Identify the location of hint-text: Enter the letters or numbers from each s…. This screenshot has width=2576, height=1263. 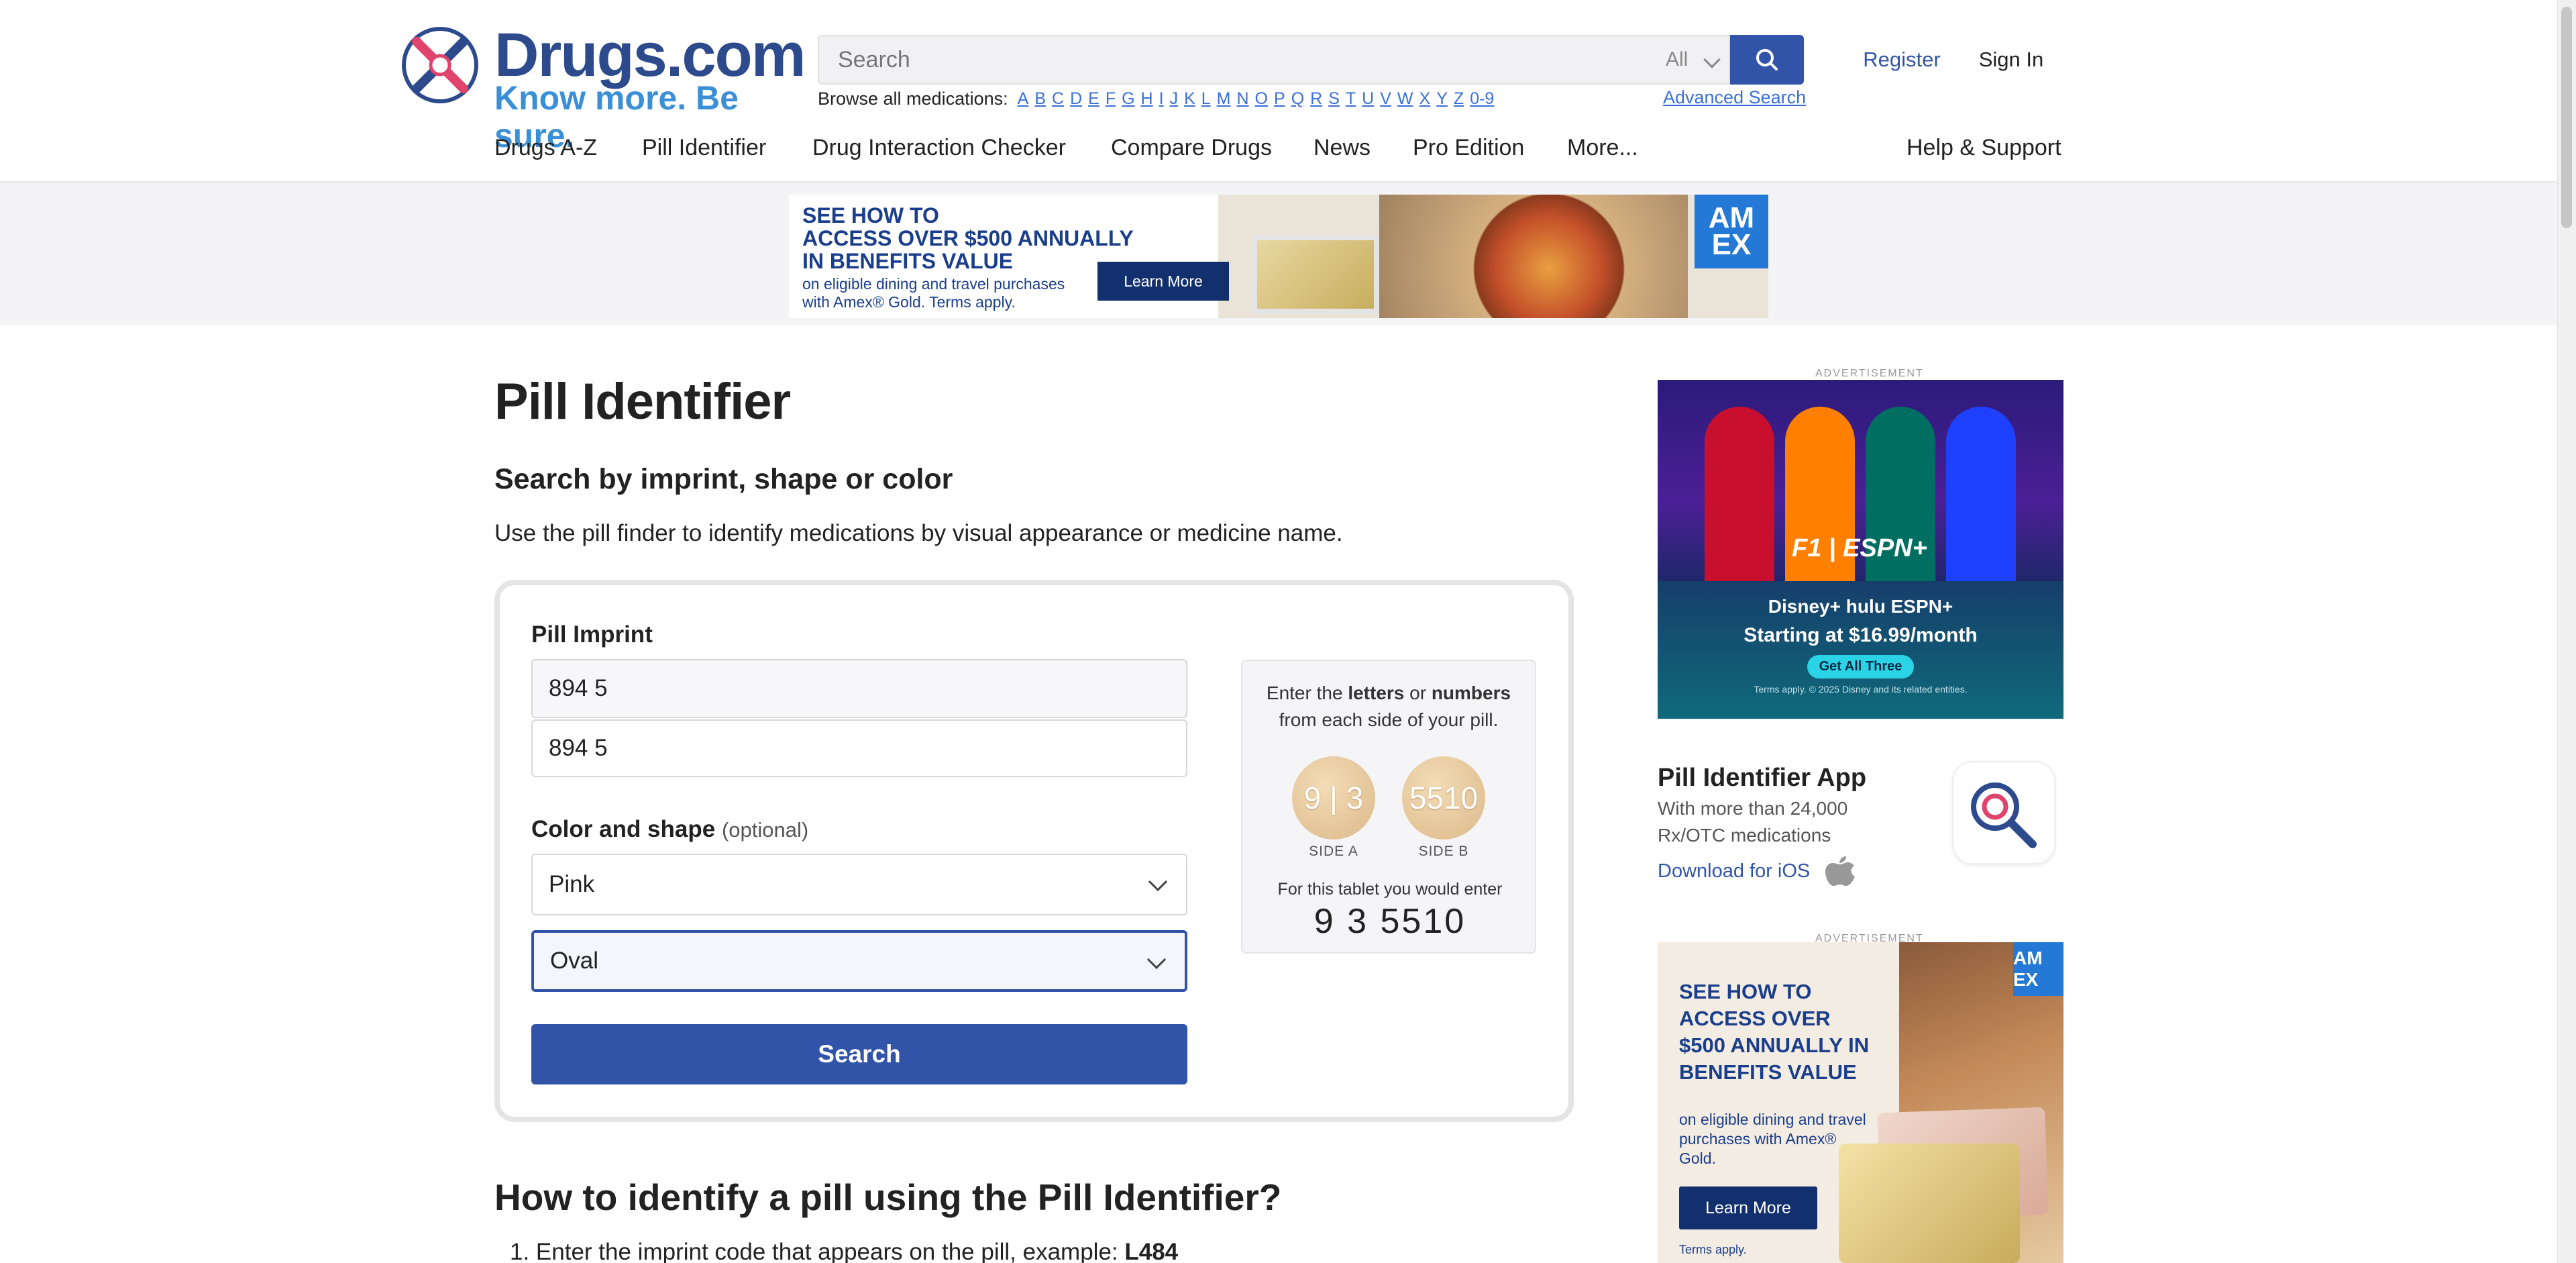
(1388, 707).